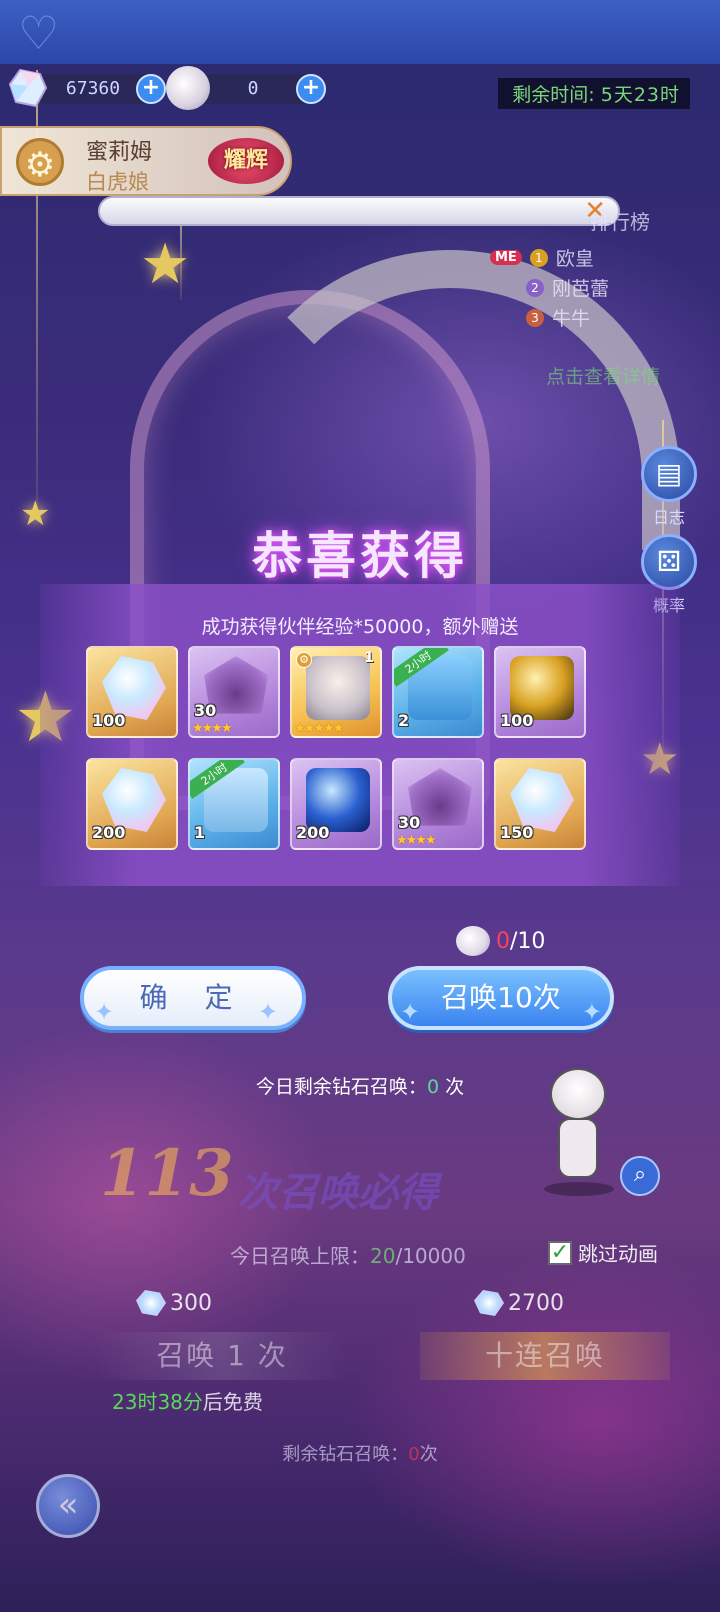  What do you see at coordinates (341, 1087) in the screenshot?
I see `daily-diamond-prefix: 今日剩余钻石召唤：` at bounding box center [341, 1087].